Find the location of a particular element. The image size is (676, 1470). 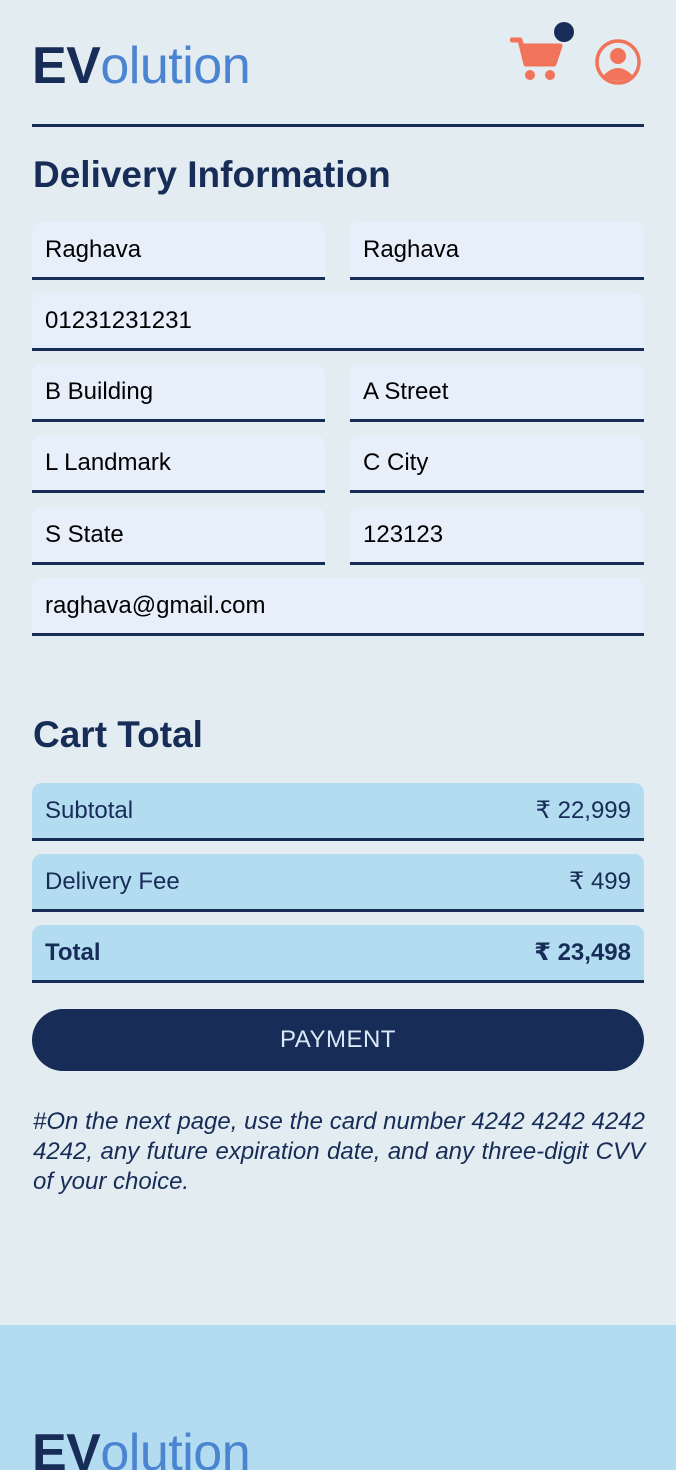

cart-total-title: Cart Total is located at coordinates (118, 734).